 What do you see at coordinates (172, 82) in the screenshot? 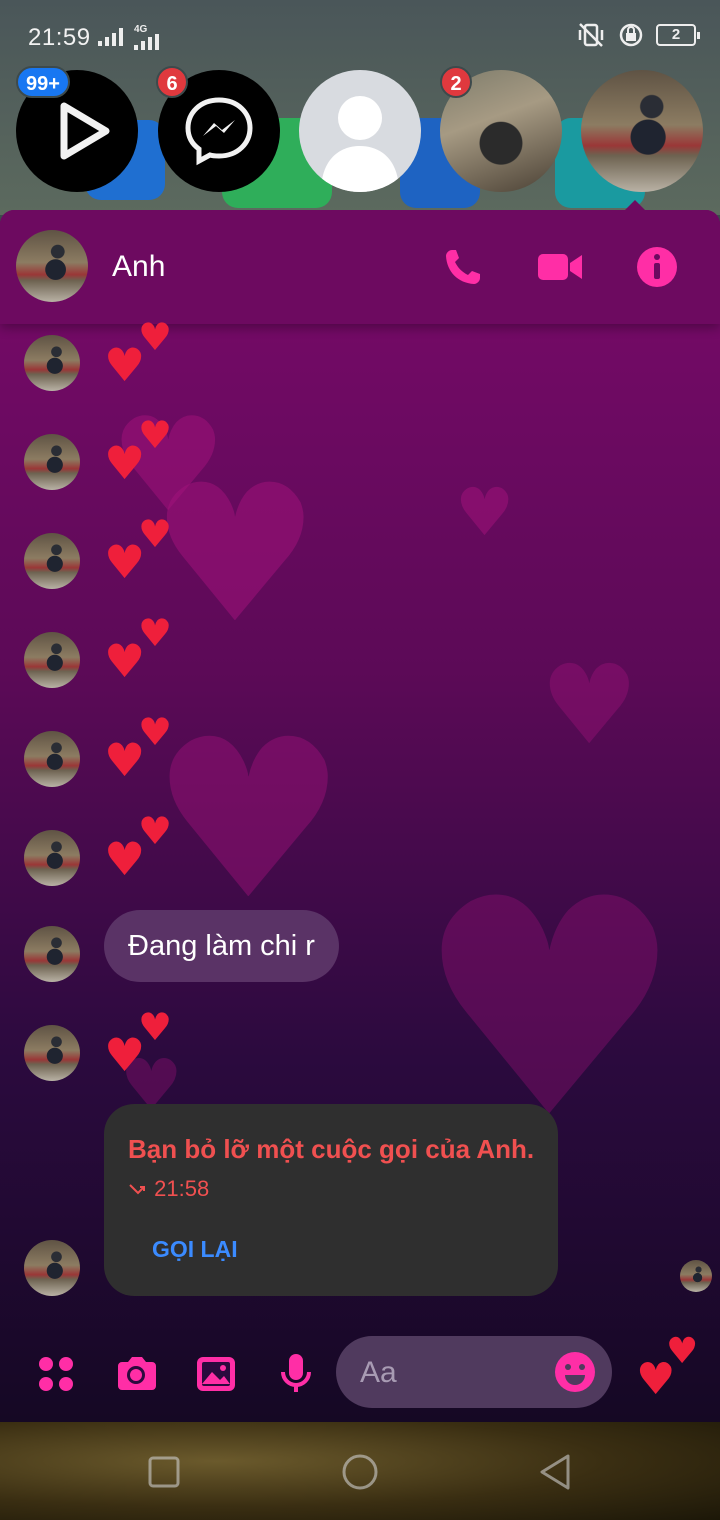
I see `chat-head-badge-2: 6` at bounding box center [172, 82].